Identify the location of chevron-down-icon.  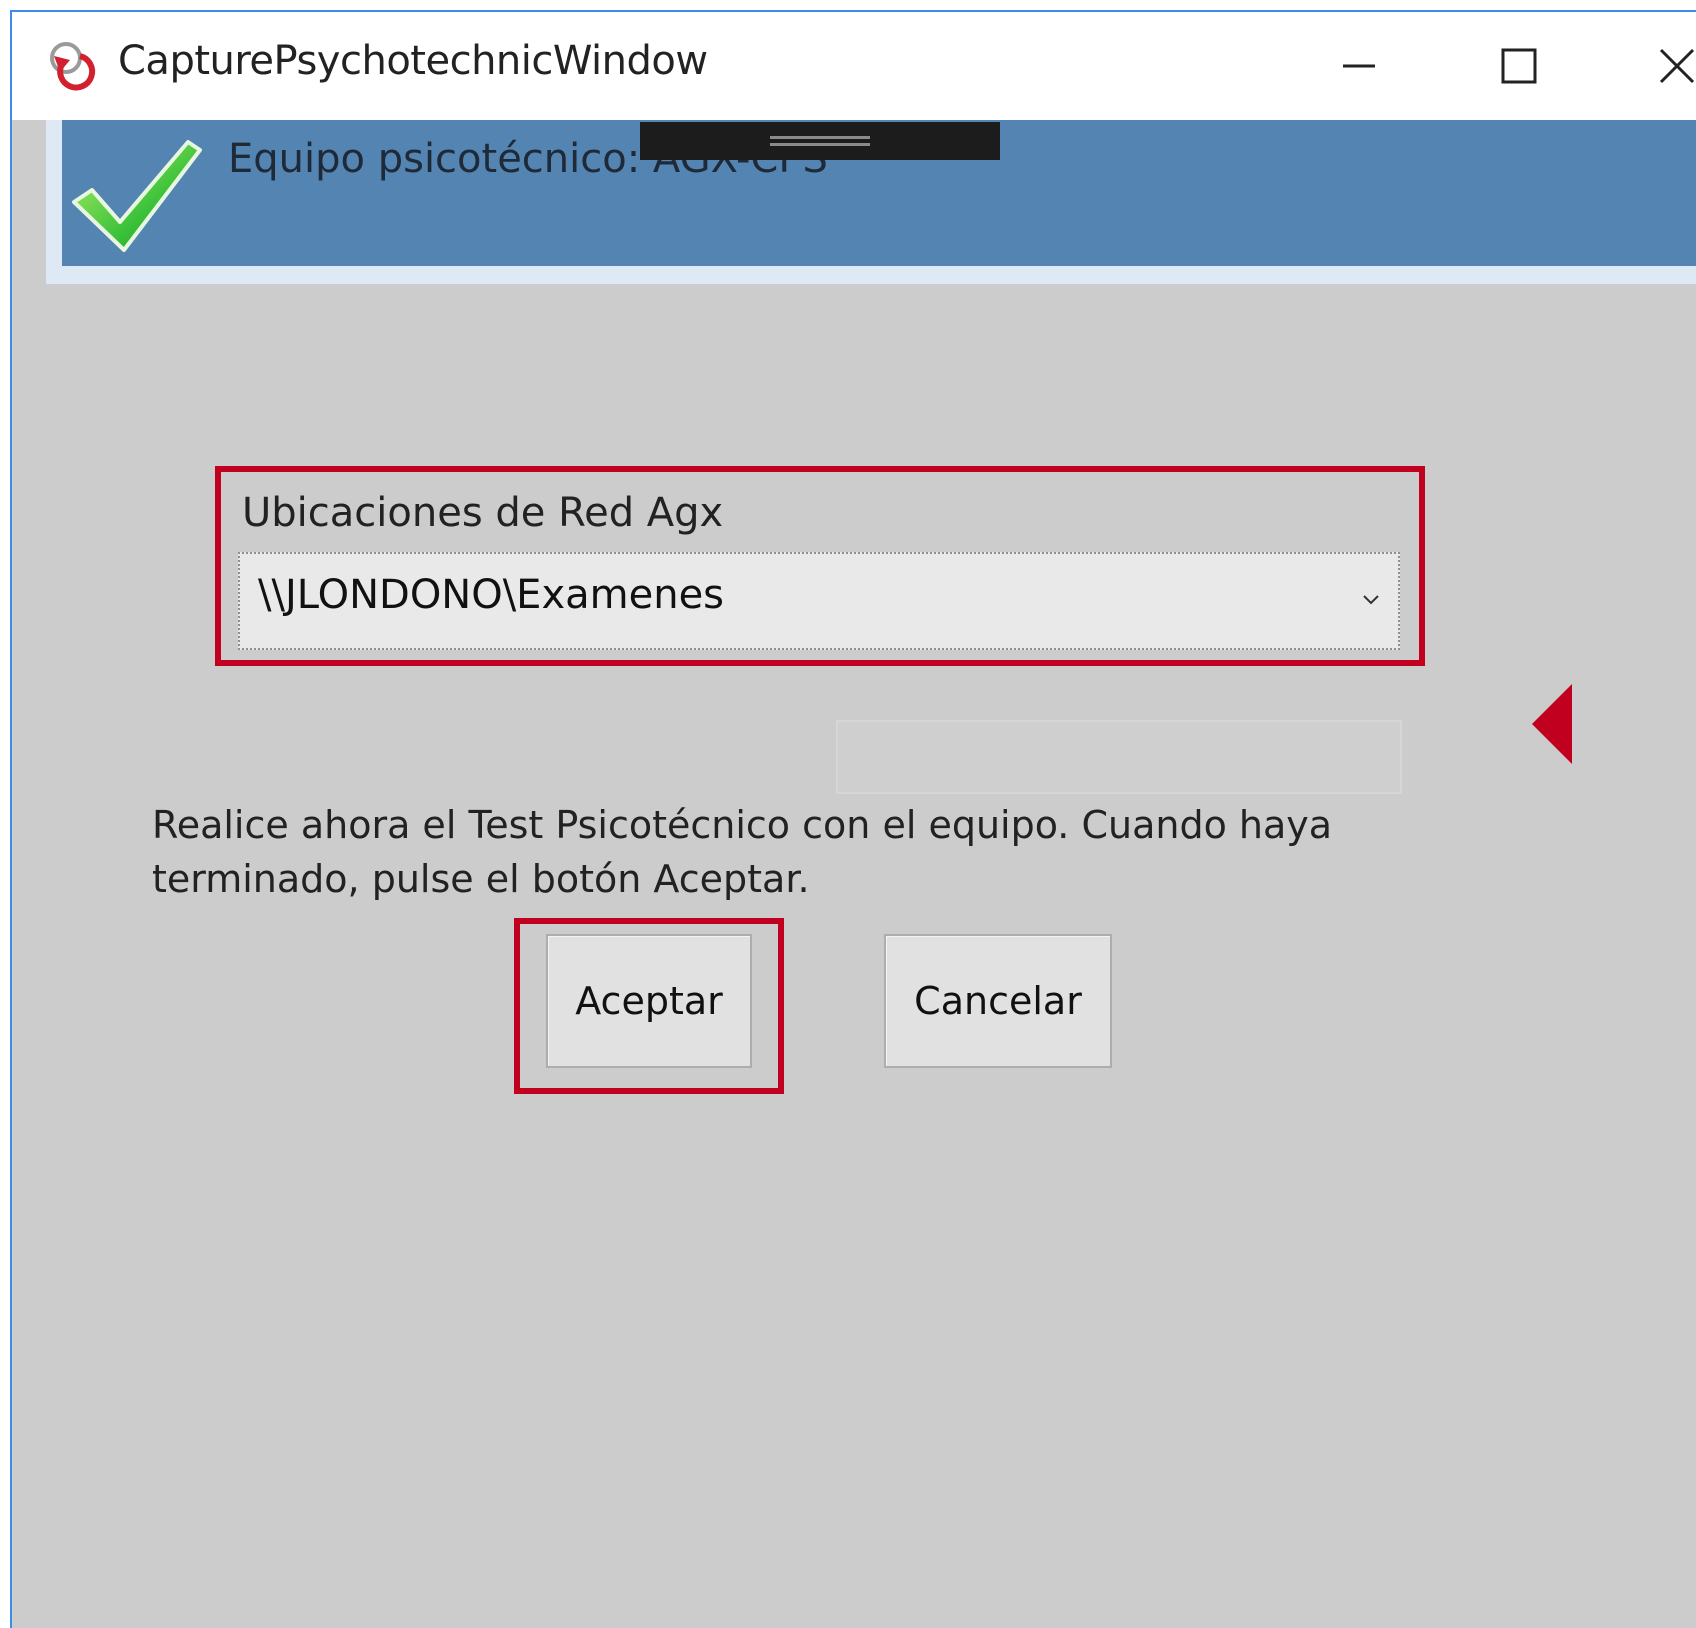
(1371, 599).